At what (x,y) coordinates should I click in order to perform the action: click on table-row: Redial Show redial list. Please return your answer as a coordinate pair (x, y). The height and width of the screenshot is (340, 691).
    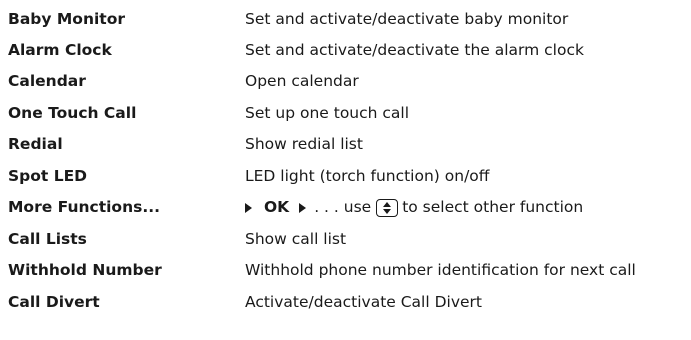
    Looking at the image, I should click on (345, 144).